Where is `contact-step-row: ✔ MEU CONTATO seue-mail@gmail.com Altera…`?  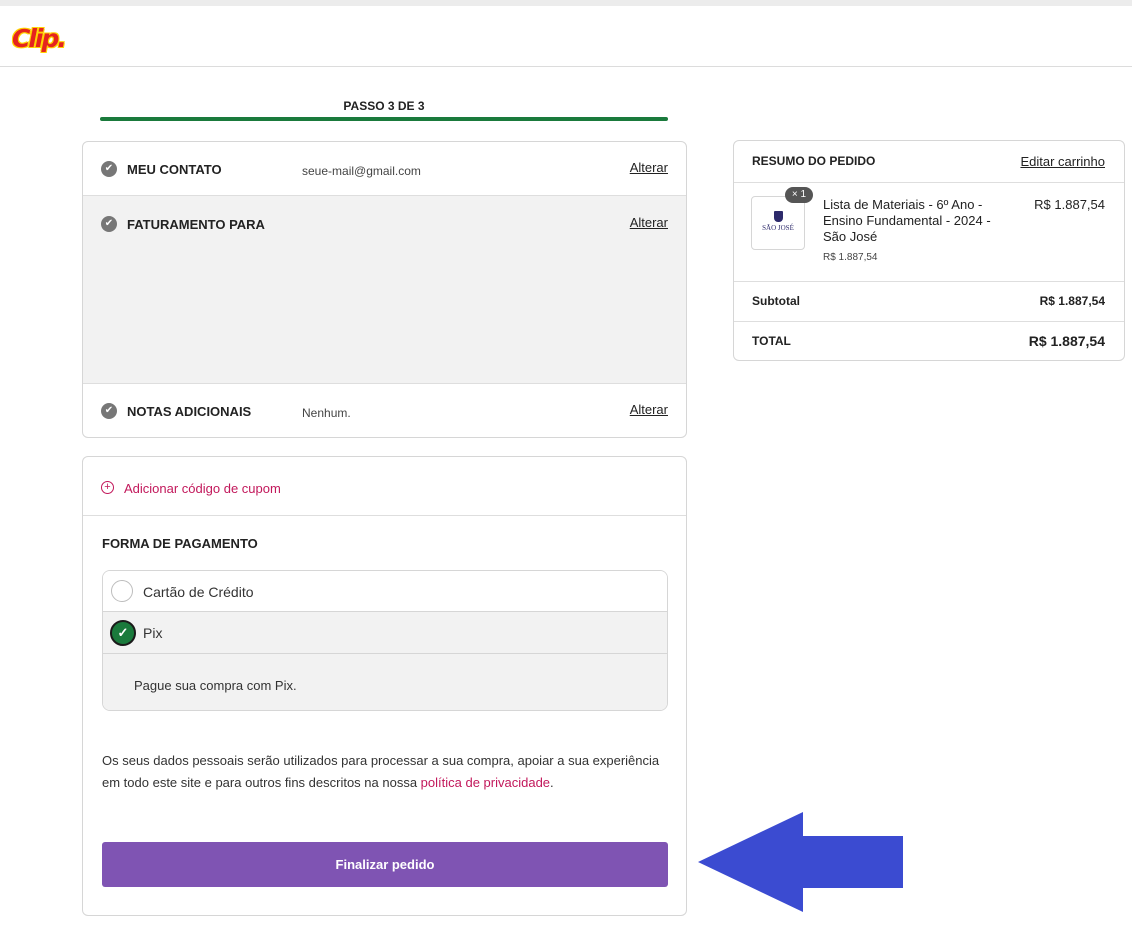 contact-step-row: ✔ MEU CONTATO seue-mail@gmail.com Altera… is located at coordinates (384, 169).